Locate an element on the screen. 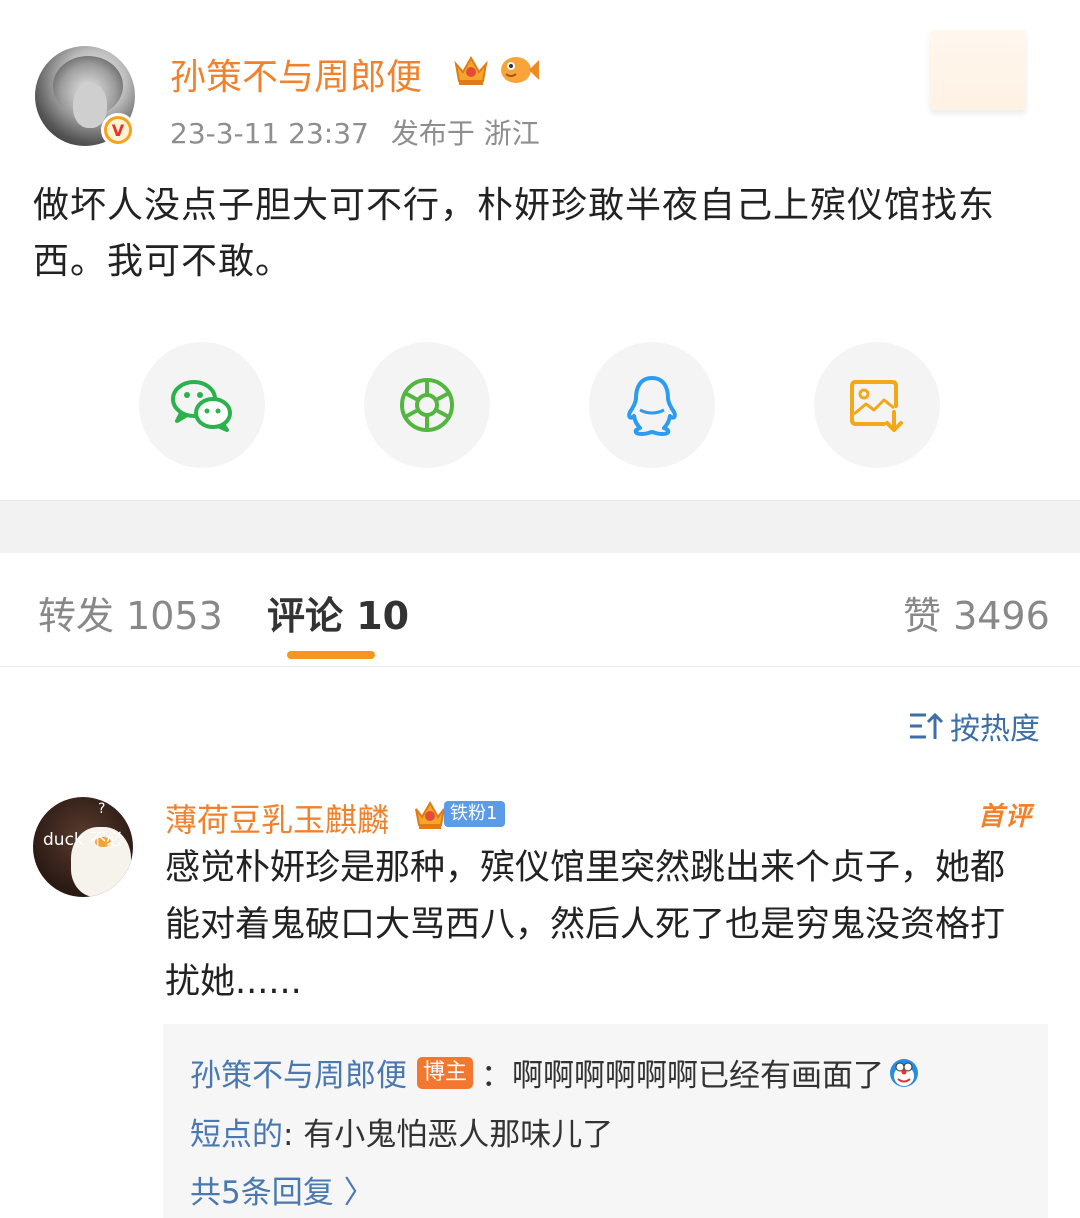 Image resolution: width=1080 pixels, height=1218 pixels. sort-by-heat-button: 按热度 is located at coordinates (974, 726).